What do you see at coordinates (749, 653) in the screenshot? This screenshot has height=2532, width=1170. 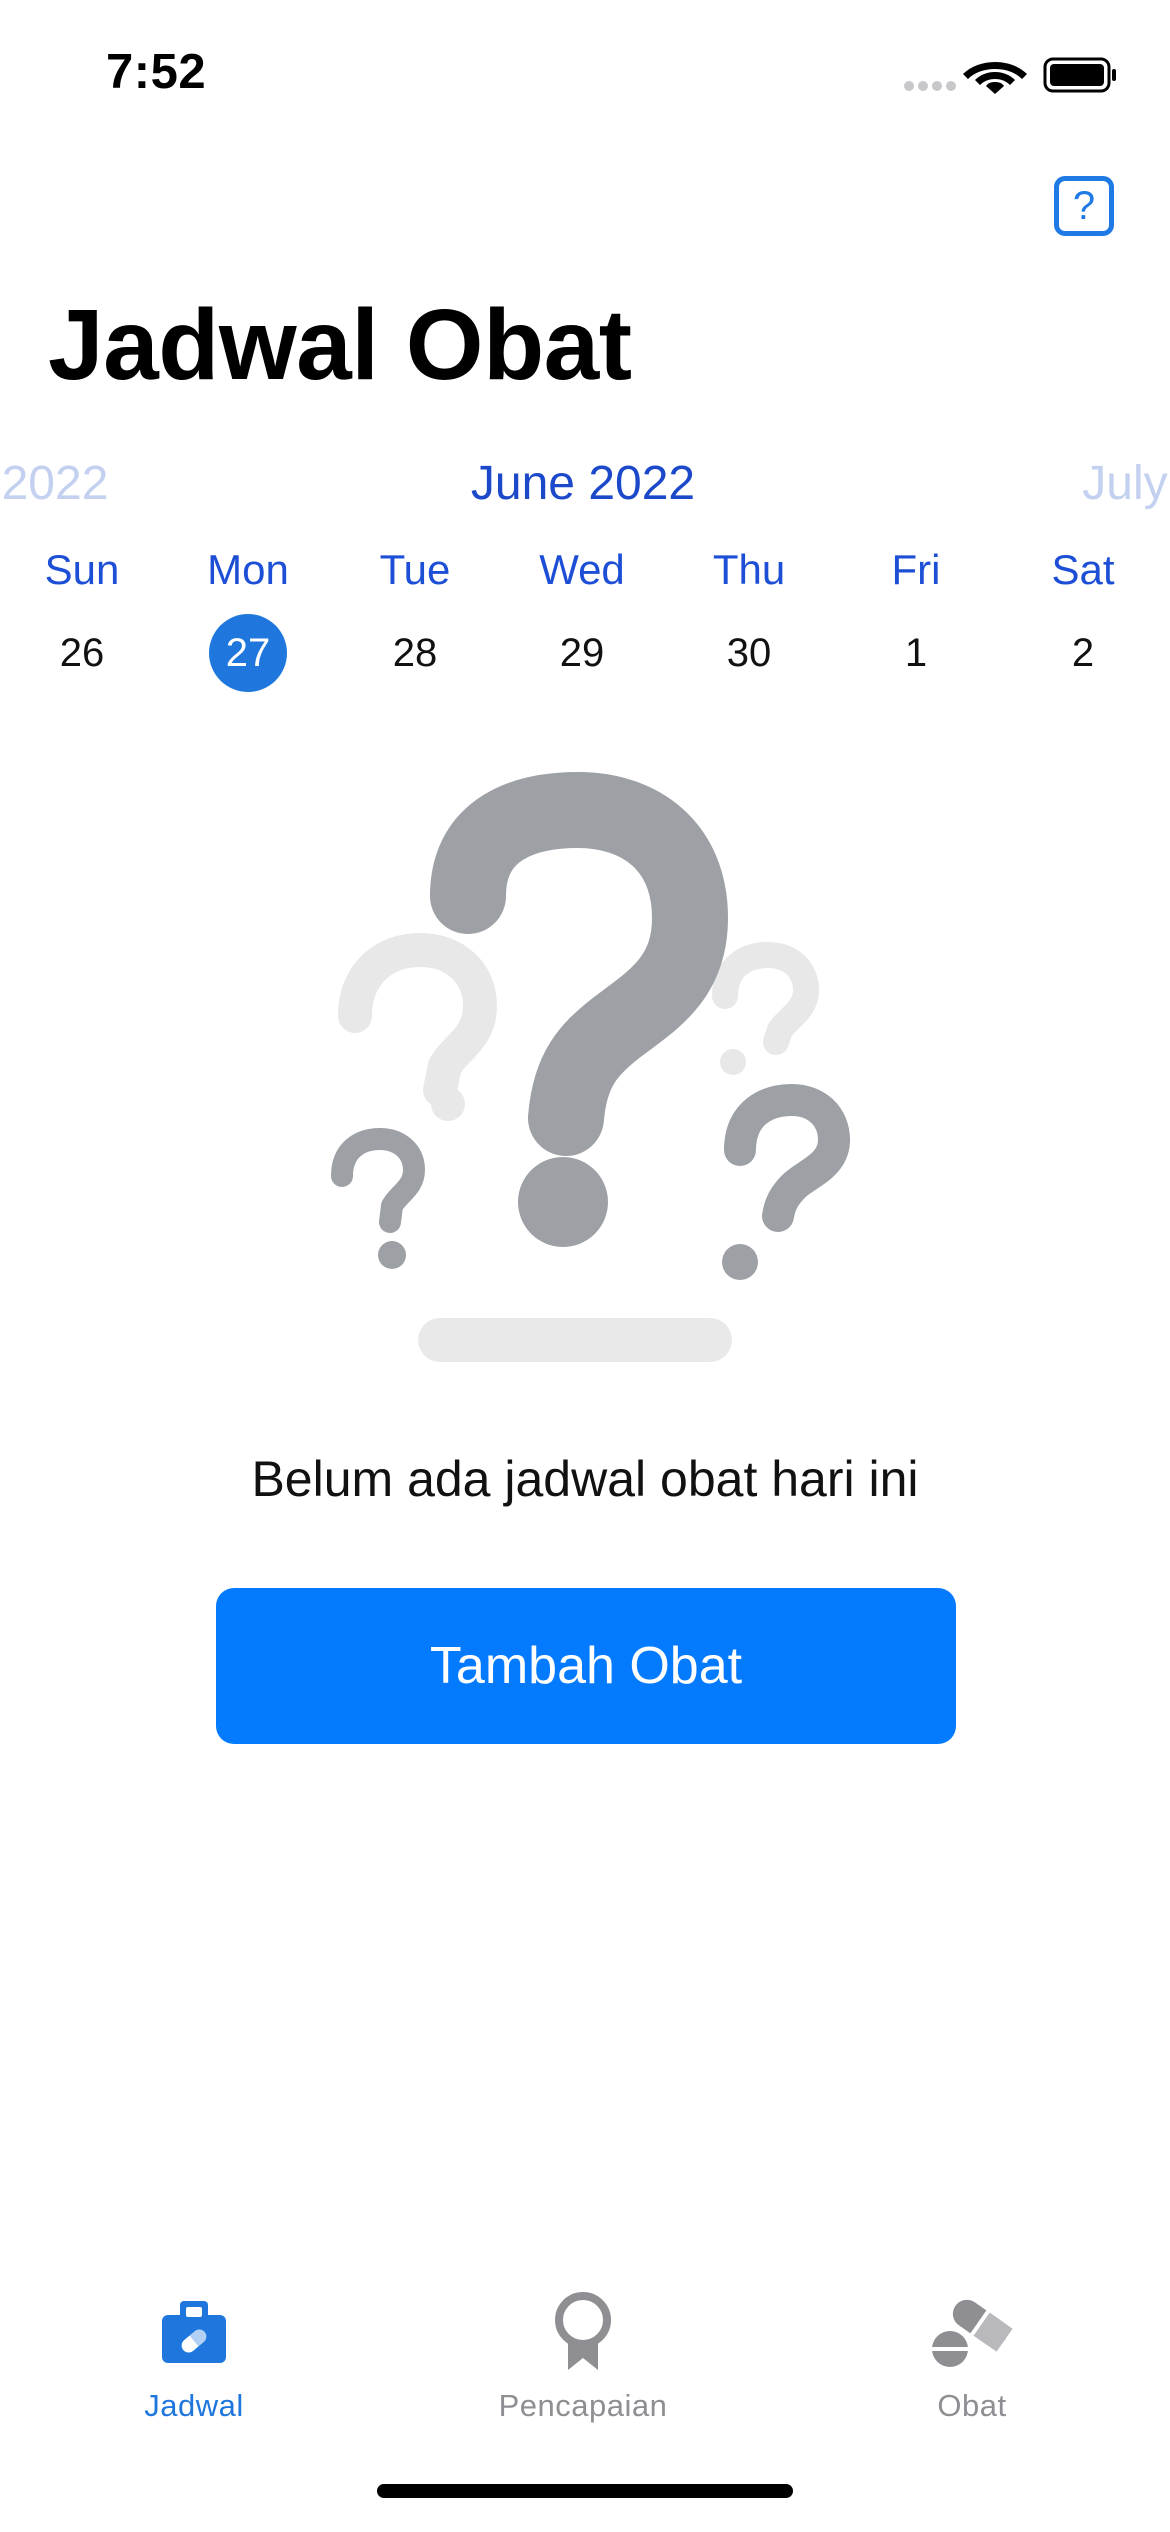 I see `day-cell: 30` at bounding box center [749, 653].